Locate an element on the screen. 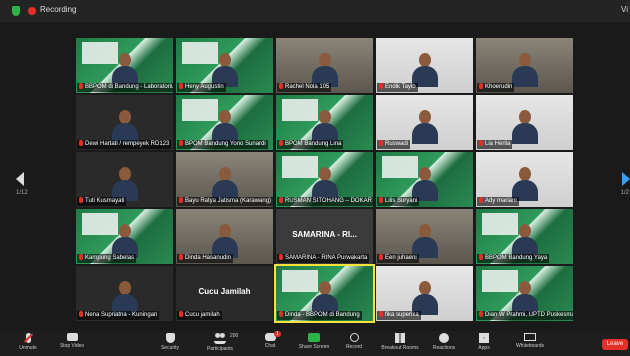  participant-tile: Kampung Sabelas is located at coordinates (124, 236).